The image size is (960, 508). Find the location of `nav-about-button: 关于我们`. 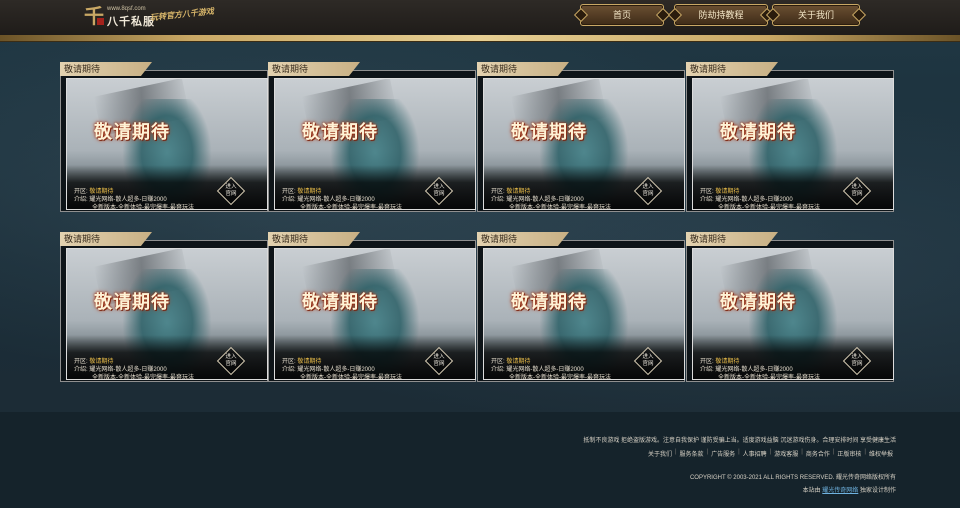

nav-about-button: 关于我们 is located at coordinates (816, 15).